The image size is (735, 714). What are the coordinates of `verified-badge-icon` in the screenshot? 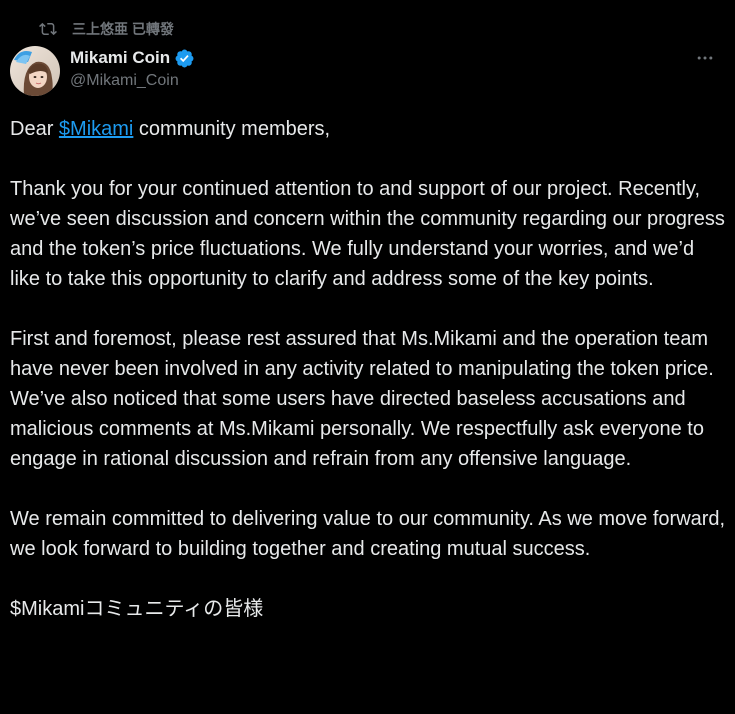 It's located at (184, 58).